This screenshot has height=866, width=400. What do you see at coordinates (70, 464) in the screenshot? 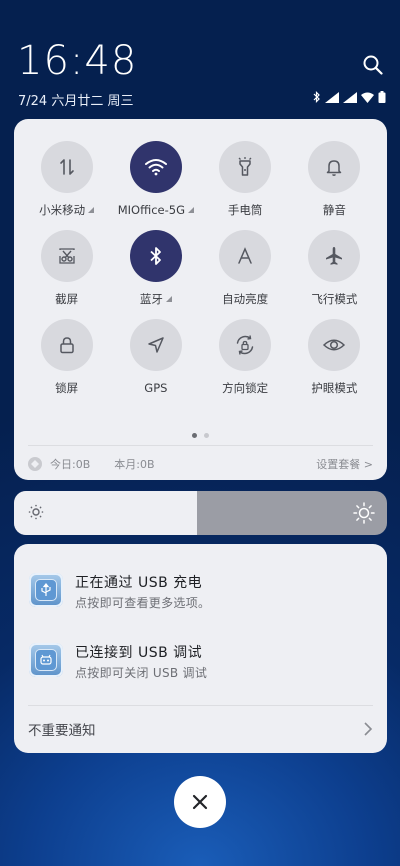
I see `data-today: 今日:0B` at bounding box center [70, 464].